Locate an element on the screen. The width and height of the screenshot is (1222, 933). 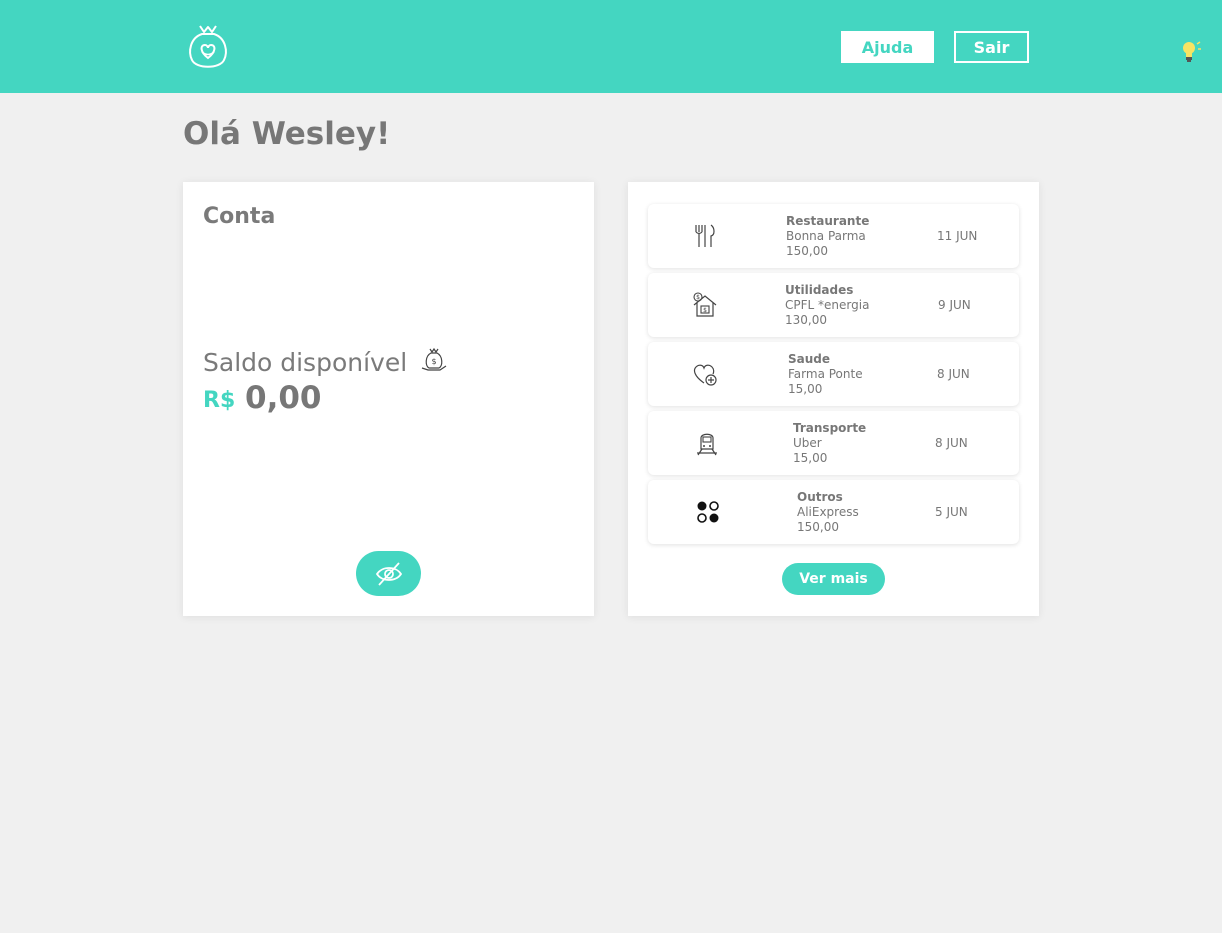
logo-icon is located at coordinates (208, 47).